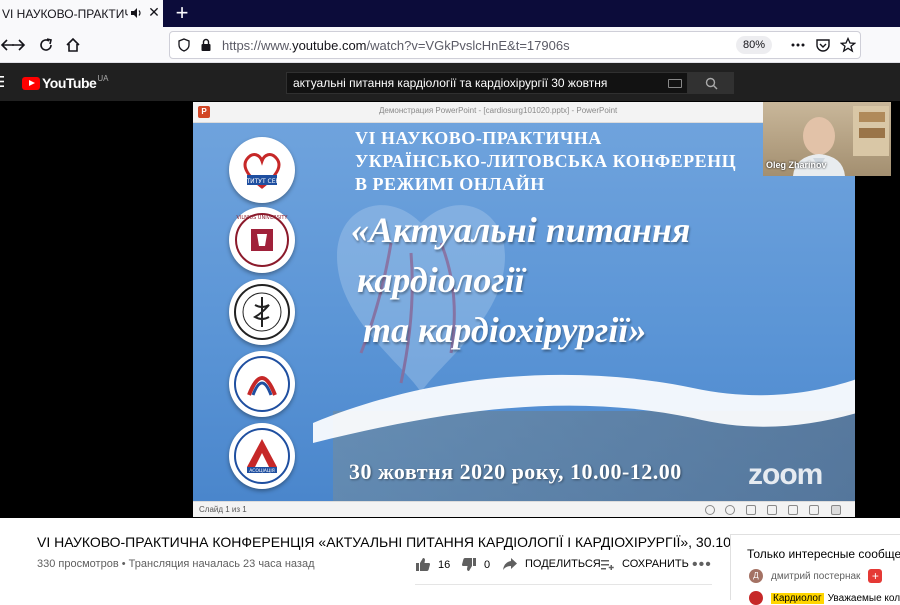 This screenshot has width=900, height=605. What do you see at coordinates (262, 456) in the screenshot?
I see `surgeons-association-logo: АСОЦІАЦІЯ` at bounding box center [262, 456].